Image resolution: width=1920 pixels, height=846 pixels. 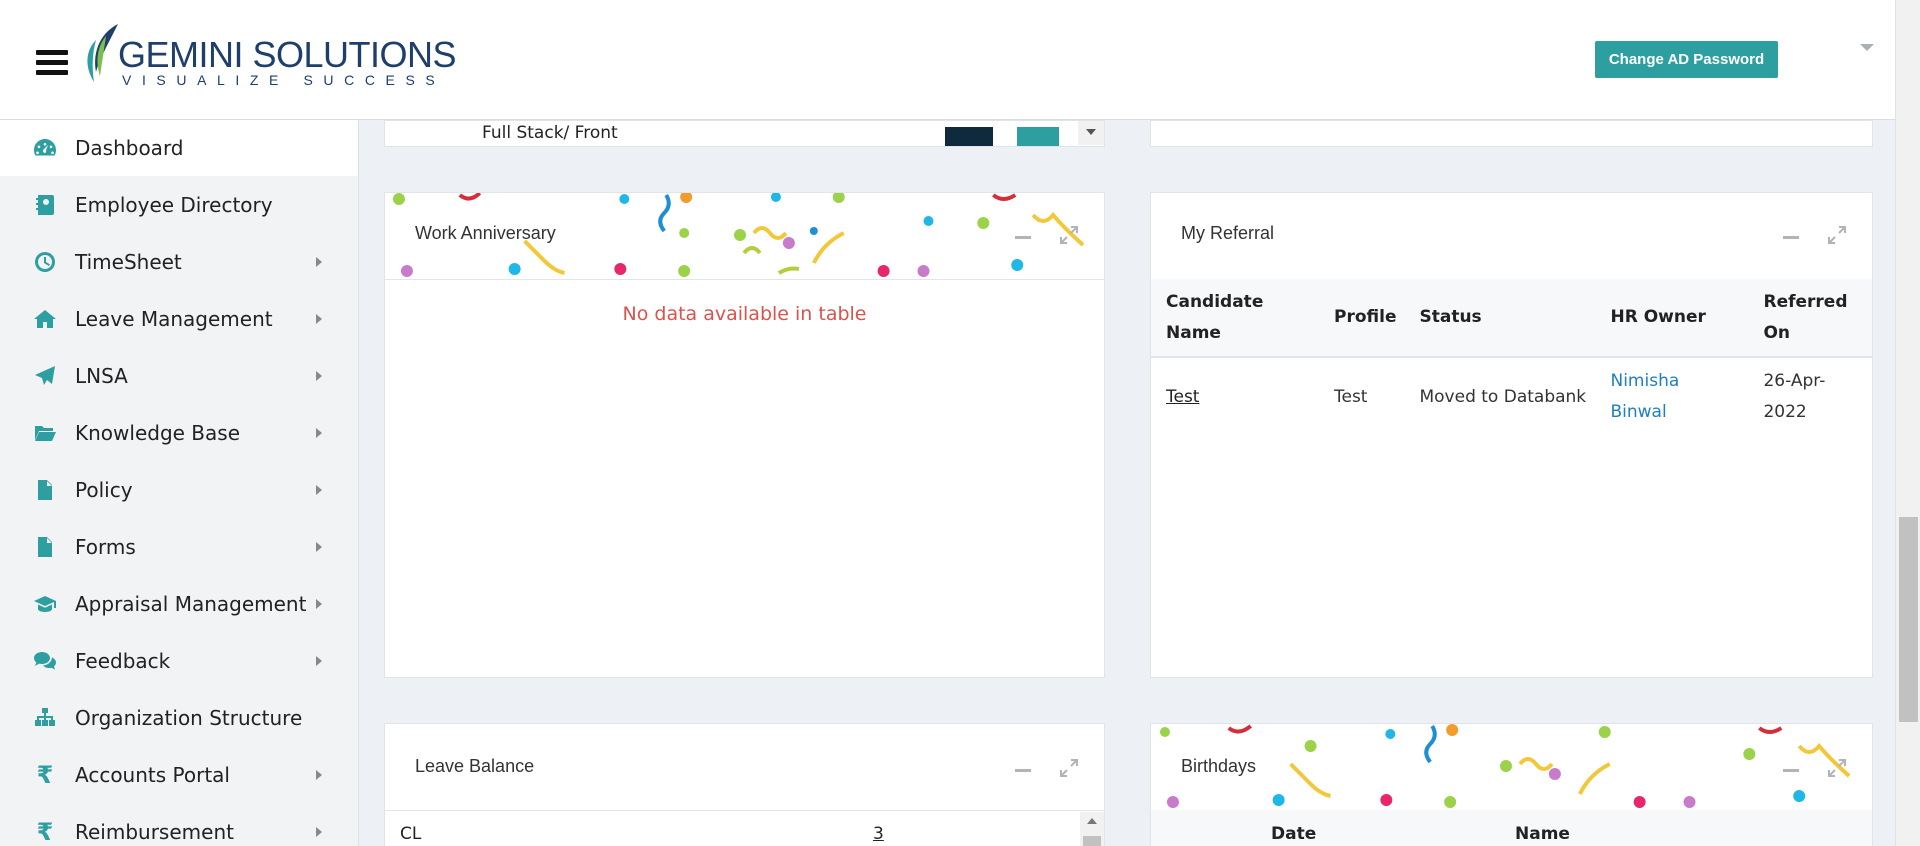 I want to click on scrollbar-thumb, so click(x=1908, y=619).